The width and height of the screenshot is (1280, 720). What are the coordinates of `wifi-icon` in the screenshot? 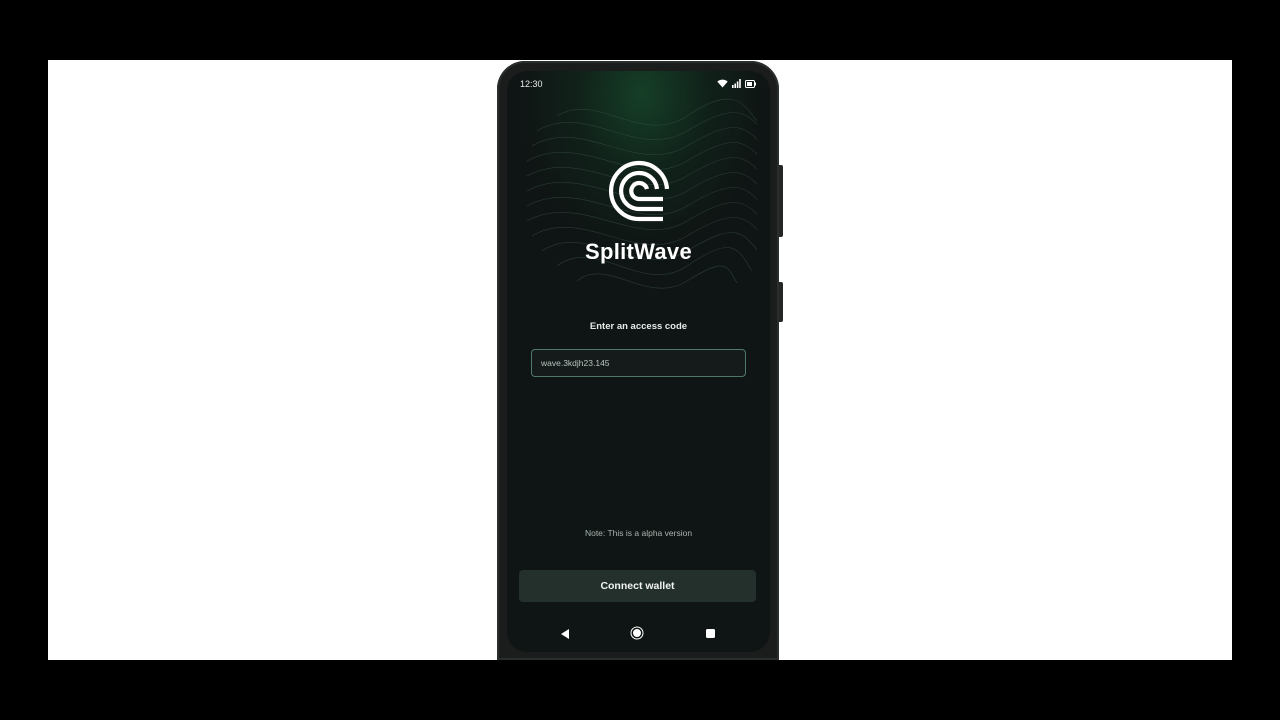 It's located at (722, 83).